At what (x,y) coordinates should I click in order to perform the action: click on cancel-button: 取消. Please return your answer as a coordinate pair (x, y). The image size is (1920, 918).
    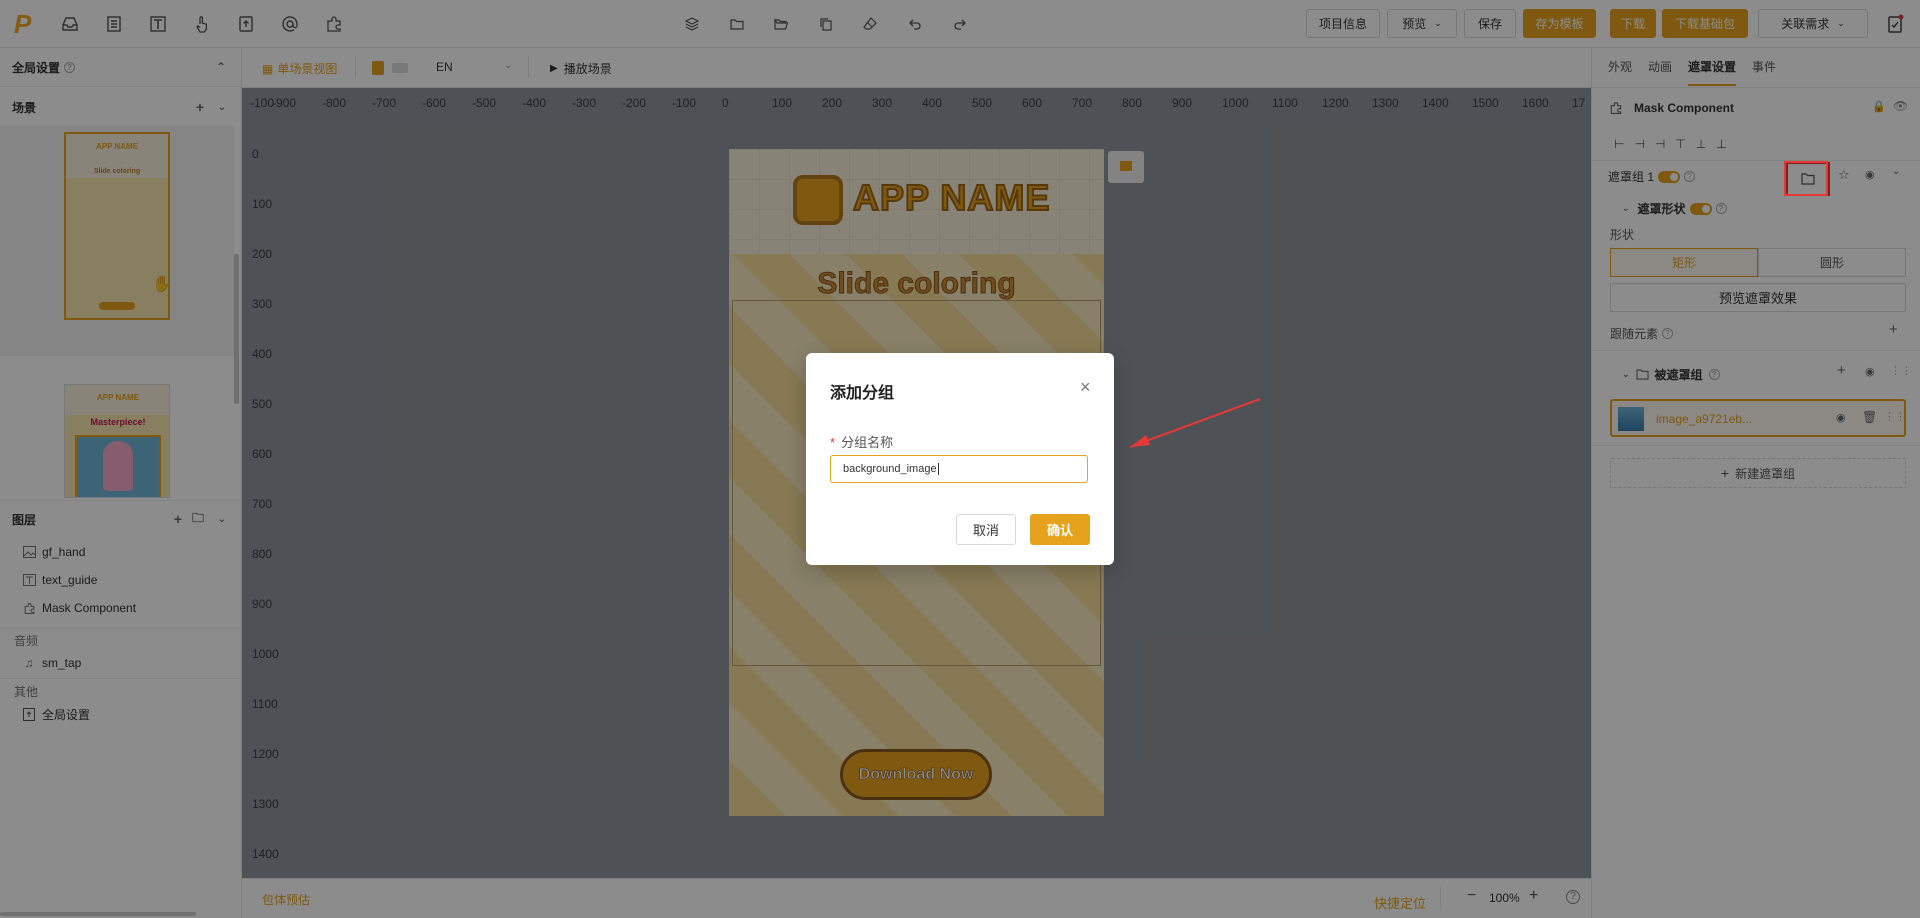
    Looking at the image, I should click on (986, 529).